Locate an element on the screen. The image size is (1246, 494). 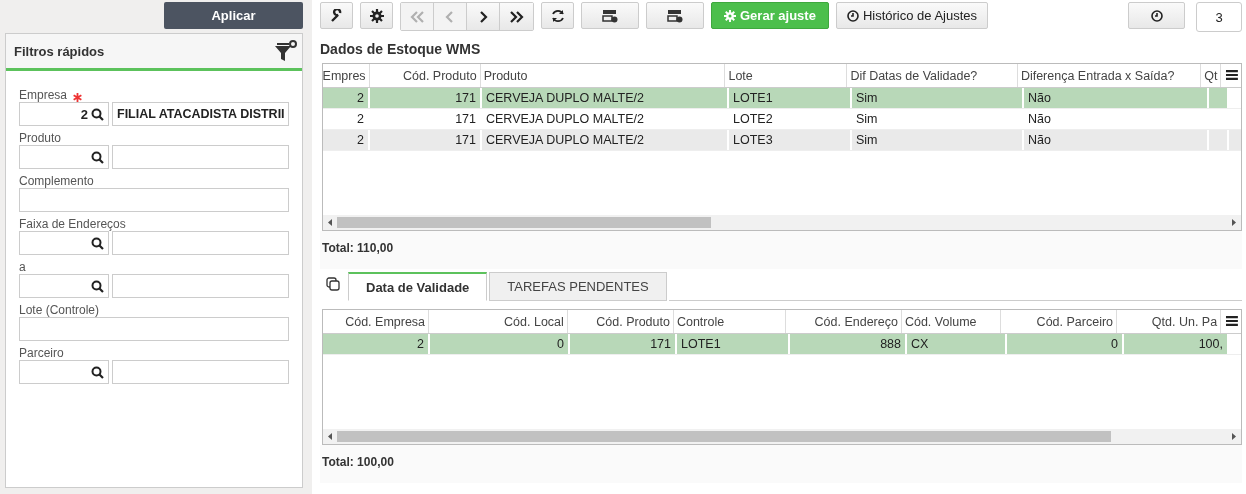
column-header: Cód. Parceiro is located at coordinates (1059, 321).